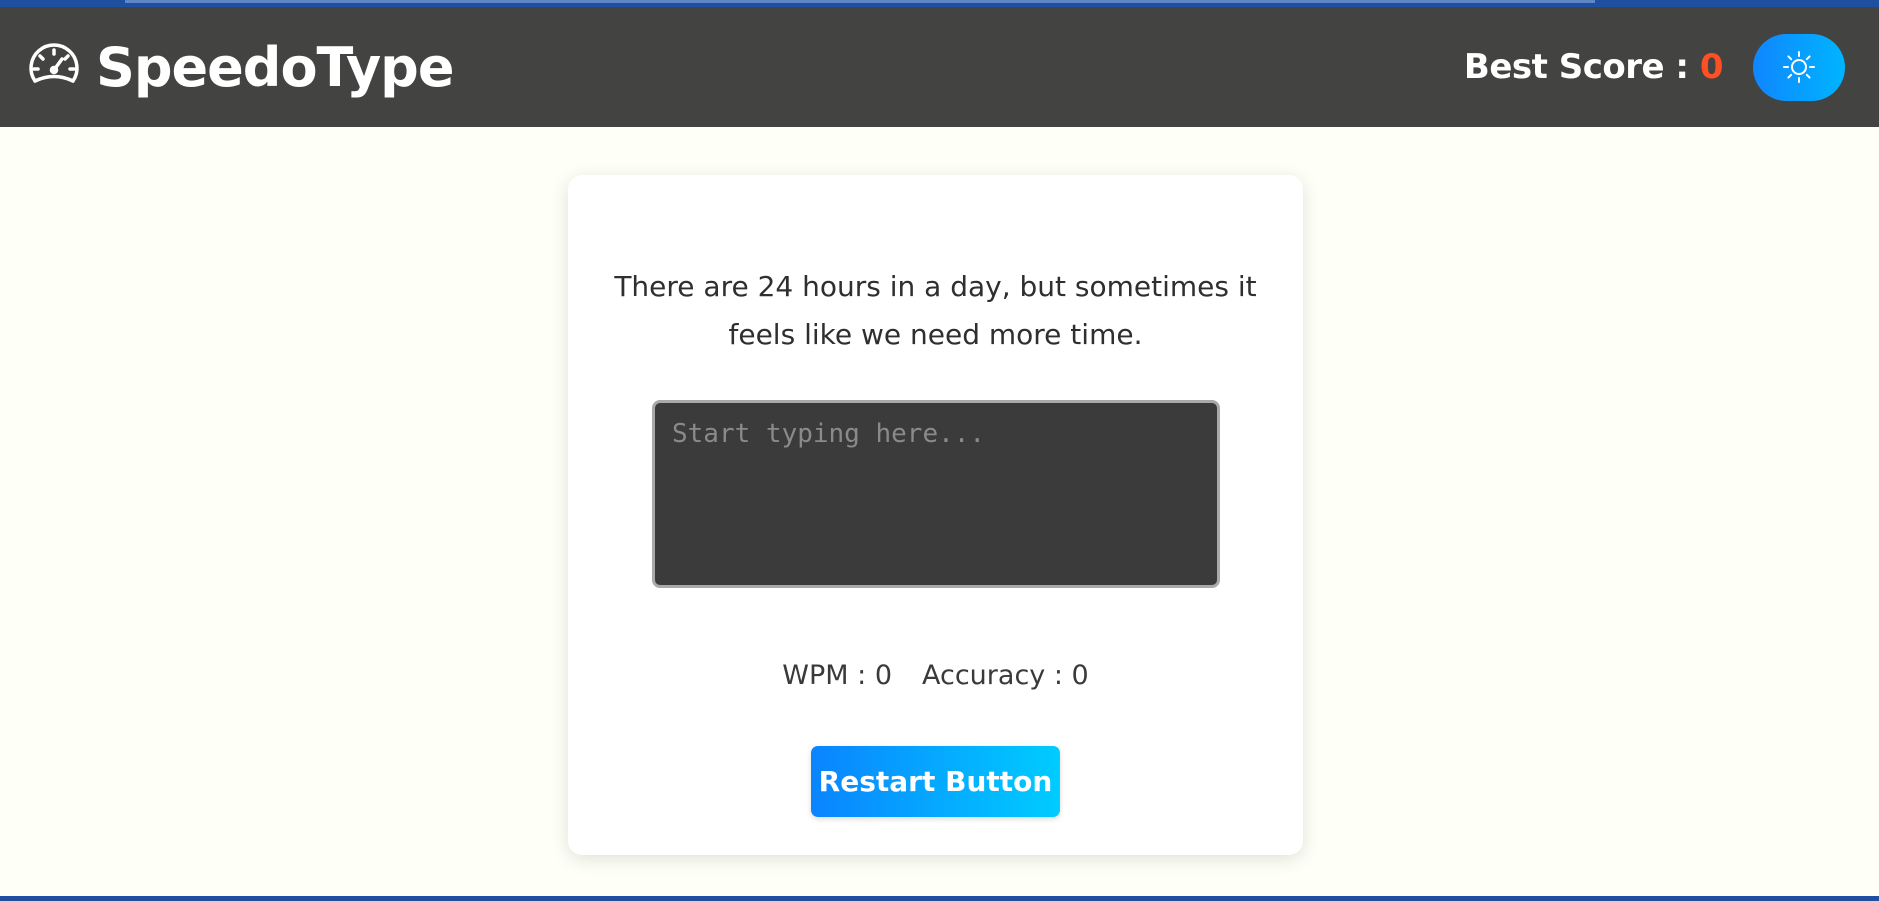 This screenshot has height=901, width=1879. Describe the element at coordinates (939, 67) in the screenshot. I see `navbar: SpeedoType Best Score : 0` at that location.